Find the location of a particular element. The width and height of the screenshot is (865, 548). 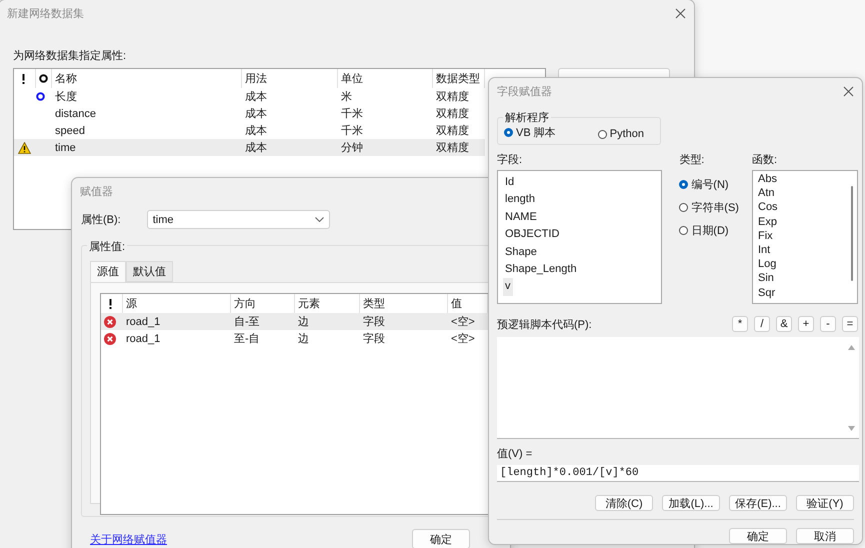

radio-option: 日期(D) is located at coordinates (715, 230).